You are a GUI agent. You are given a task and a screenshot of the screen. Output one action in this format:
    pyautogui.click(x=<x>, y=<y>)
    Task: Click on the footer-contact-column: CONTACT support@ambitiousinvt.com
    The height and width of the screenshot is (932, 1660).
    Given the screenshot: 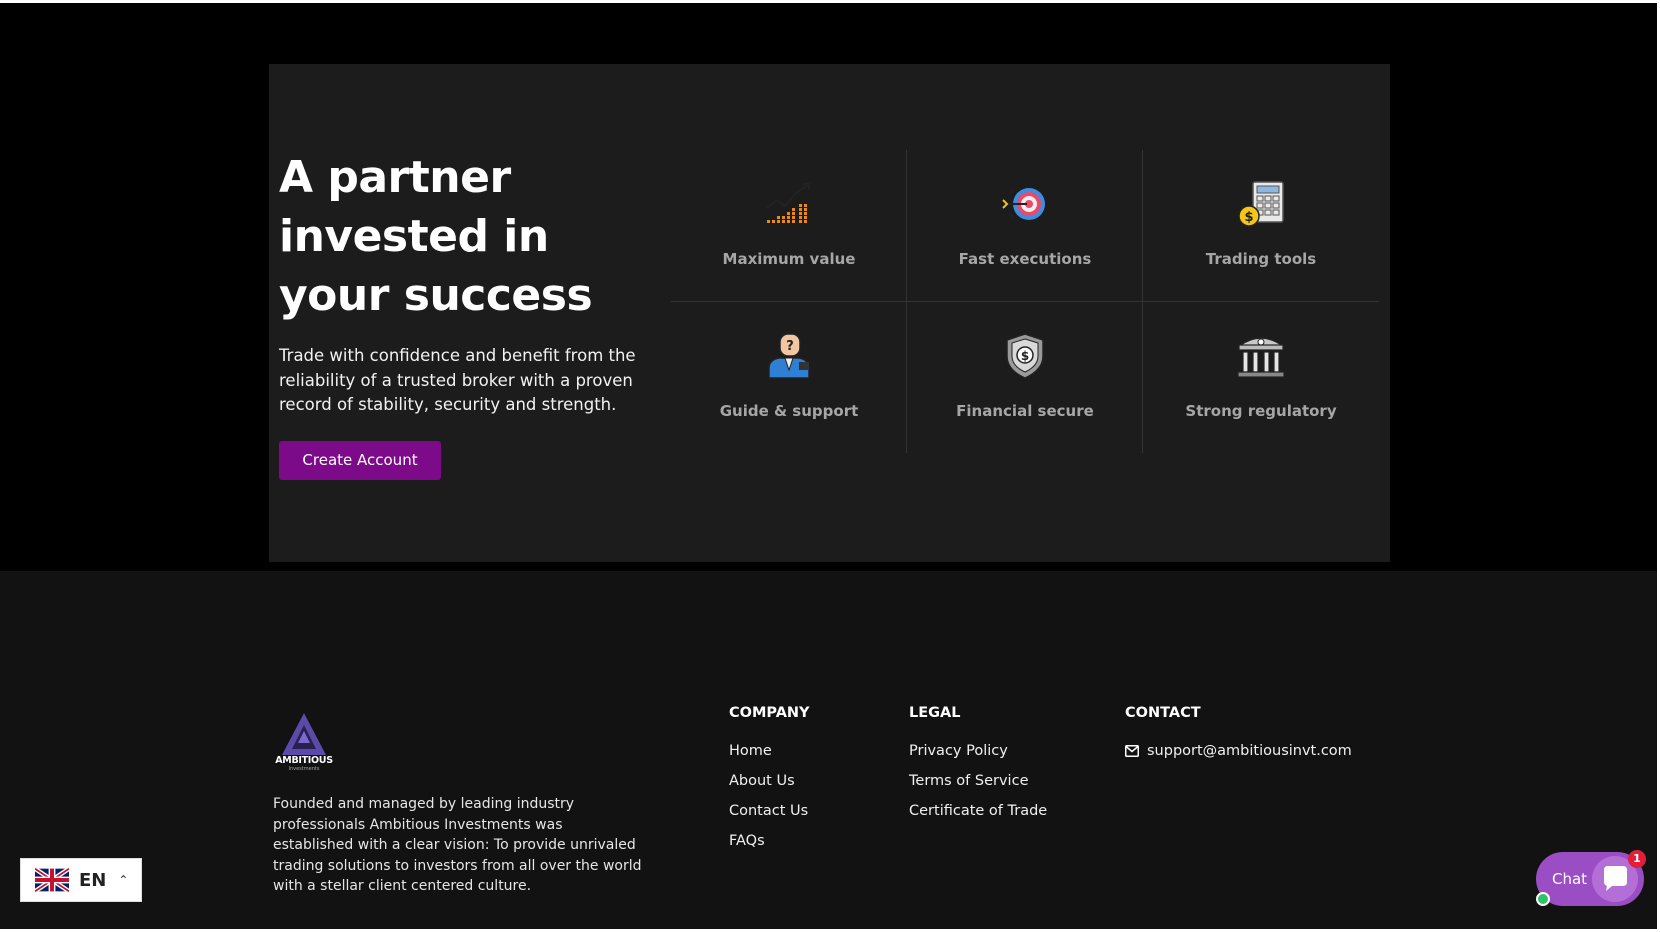 What is the action you would take?
    pyautogui.click(x=1238, y=732)
    